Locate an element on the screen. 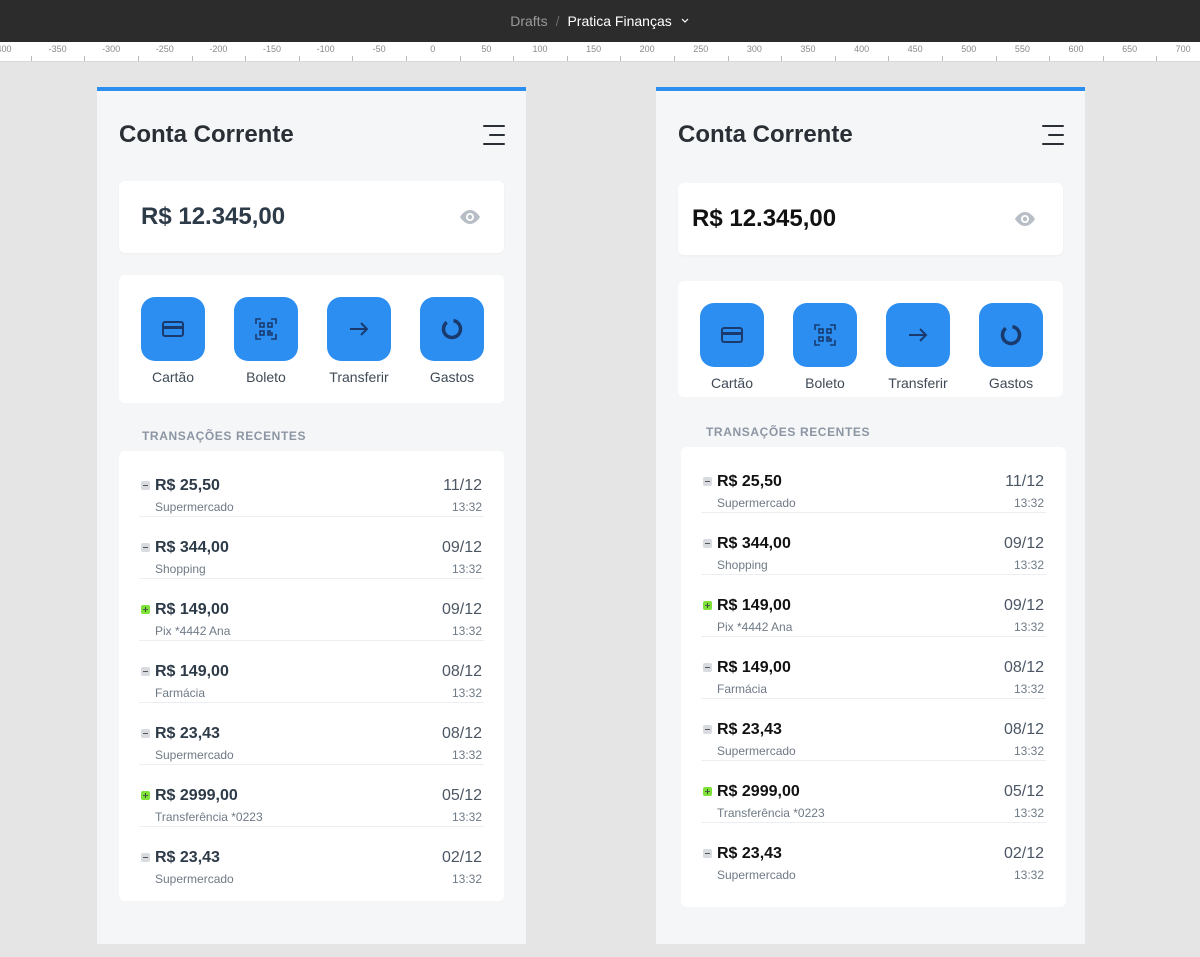 Image resolution: width=1200 pixels, height=957 pixels. page-title: Conta Corrente is located at coordinates (206, 134).